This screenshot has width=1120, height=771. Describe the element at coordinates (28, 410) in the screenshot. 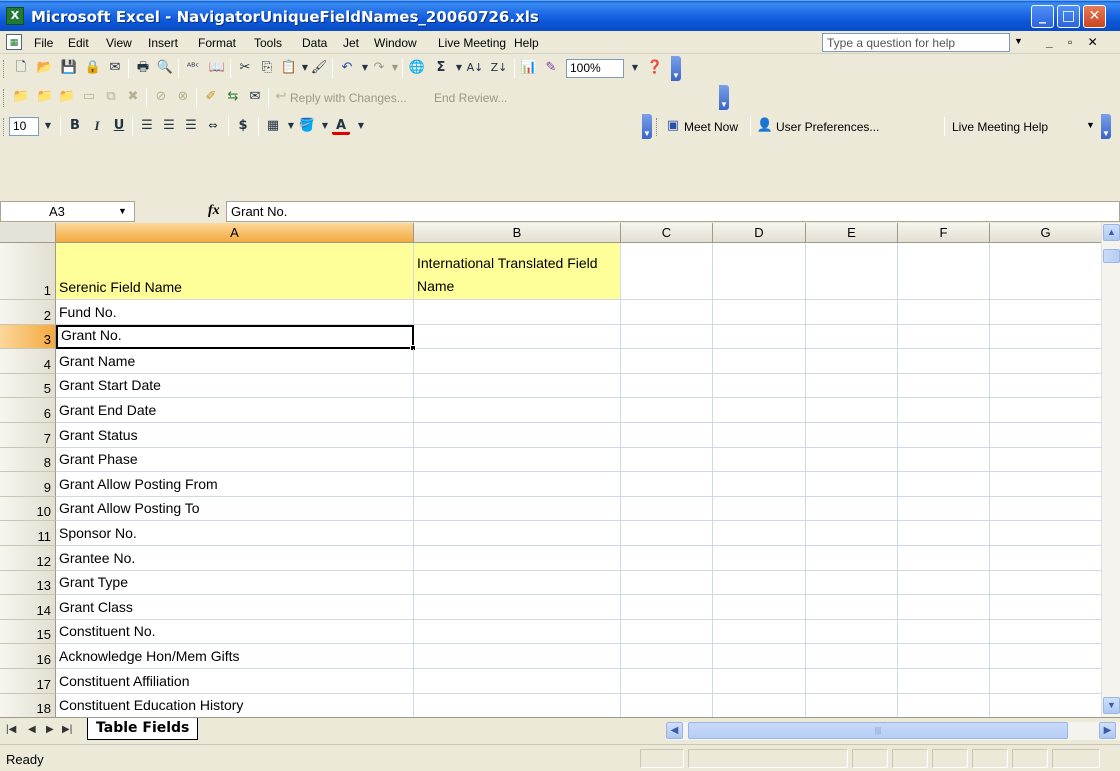

I see `row-header: 6` at that location.